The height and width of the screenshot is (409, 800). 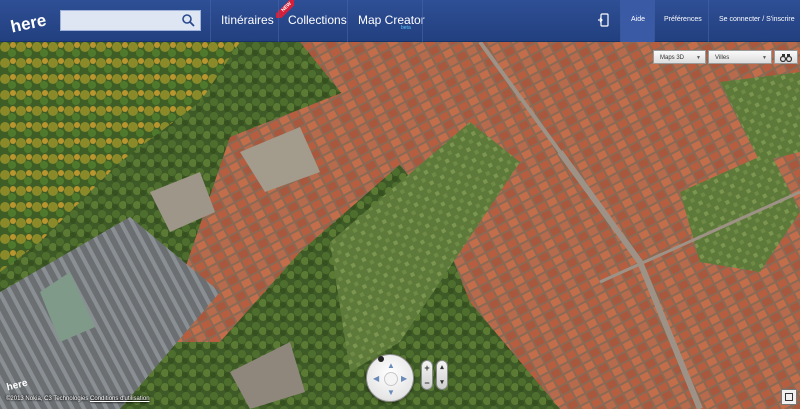 I want to click on navigation-compass: ▲ ▼ ◀ ▶, so click(x=390, y=378).